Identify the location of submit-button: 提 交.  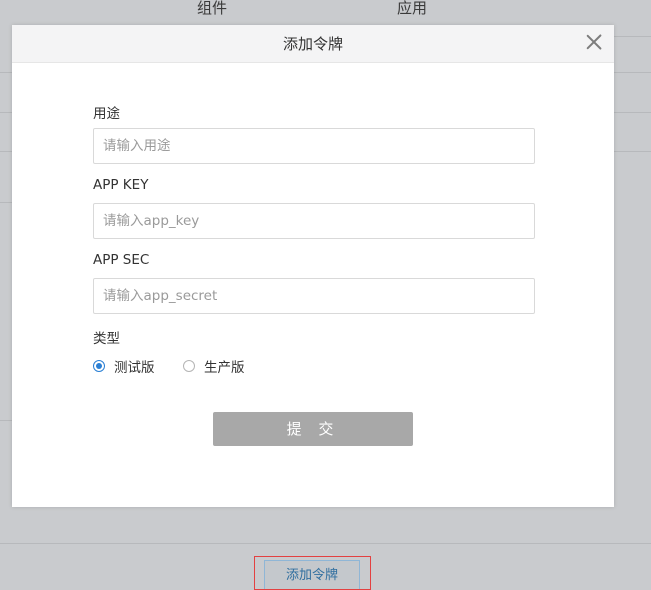
(313, 429).